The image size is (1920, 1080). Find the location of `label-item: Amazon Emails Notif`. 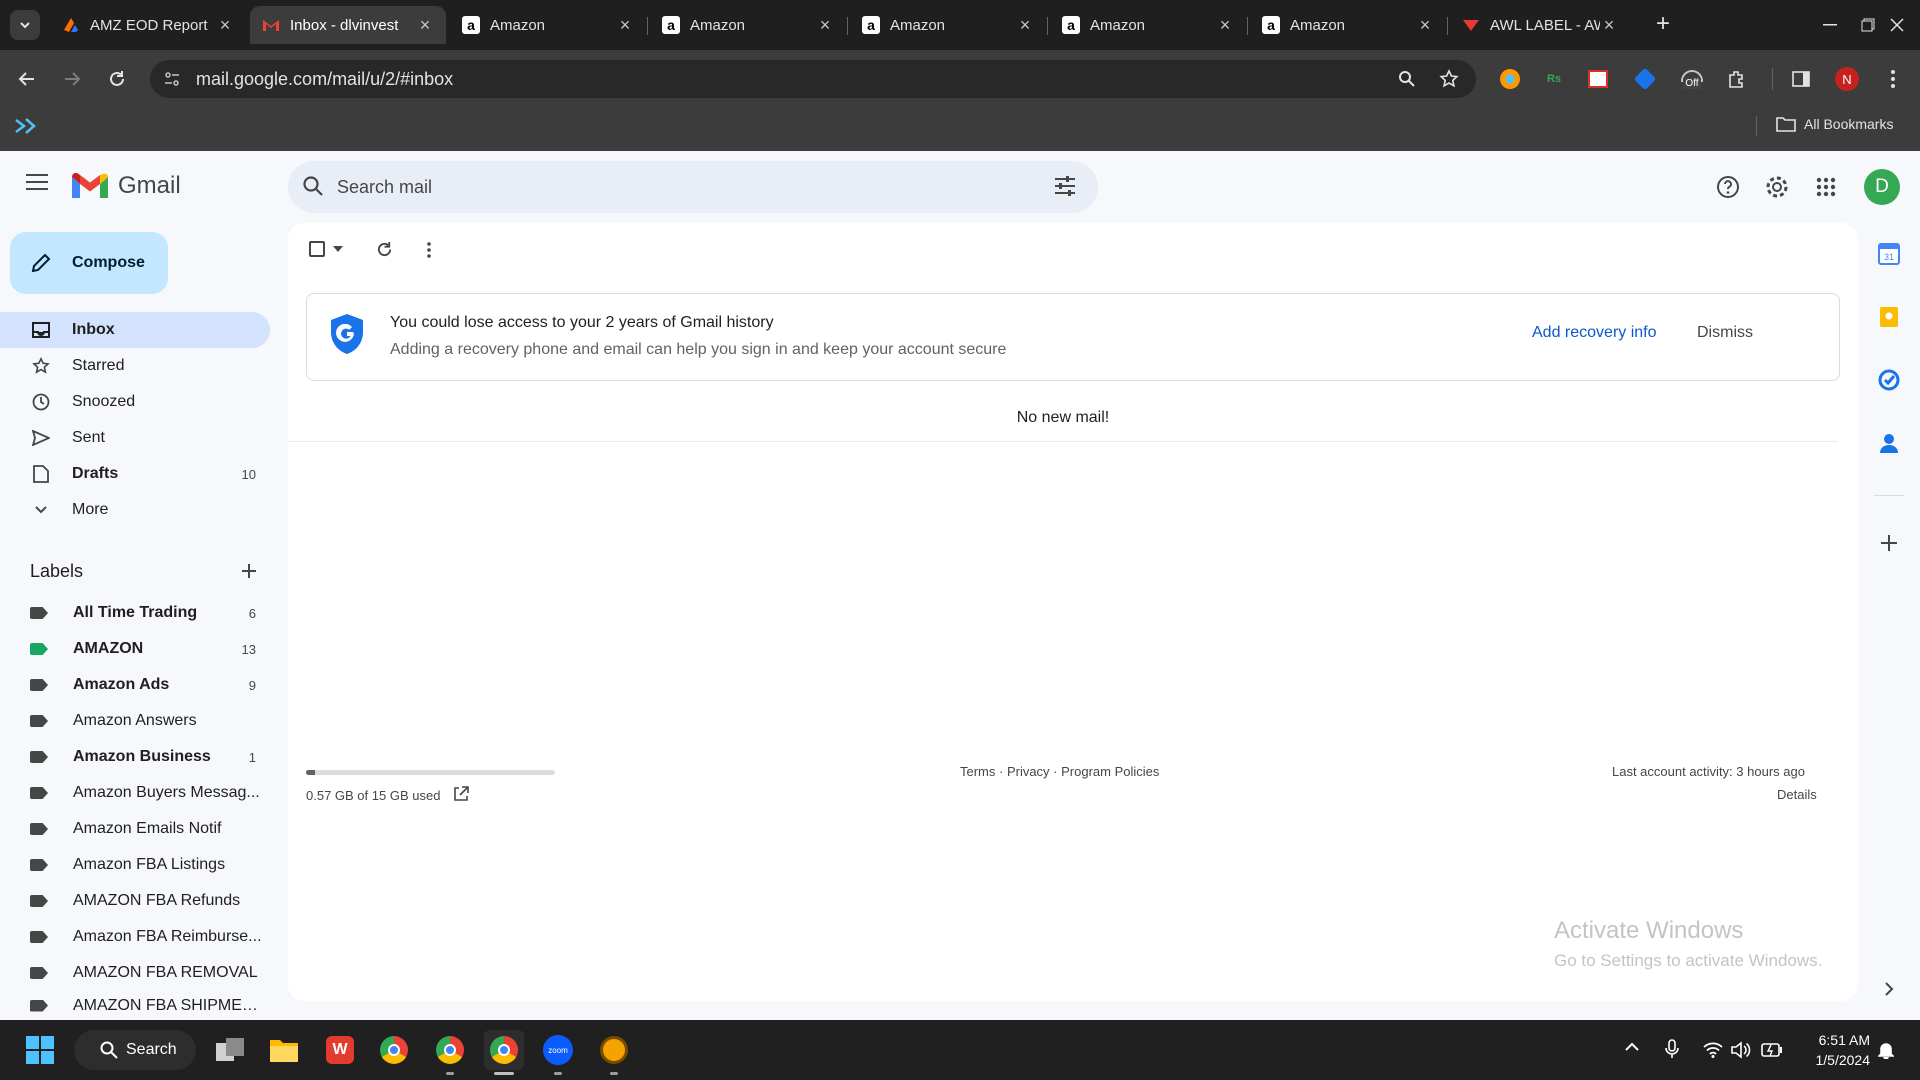

label-item: Amazon Emails Notif is located at coordinates (135, 829).